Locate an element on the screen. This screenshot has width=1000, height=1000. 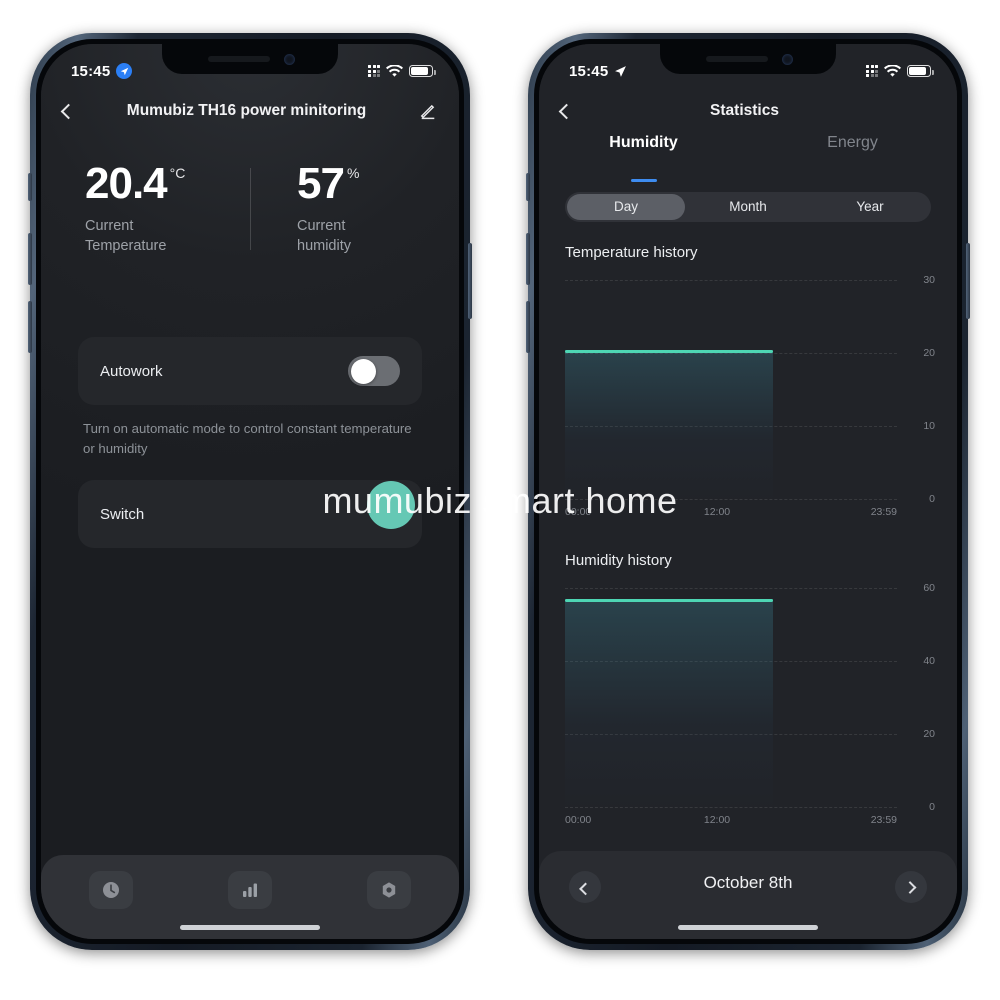
chevron-right-icon is located at coordinates (909, 887).